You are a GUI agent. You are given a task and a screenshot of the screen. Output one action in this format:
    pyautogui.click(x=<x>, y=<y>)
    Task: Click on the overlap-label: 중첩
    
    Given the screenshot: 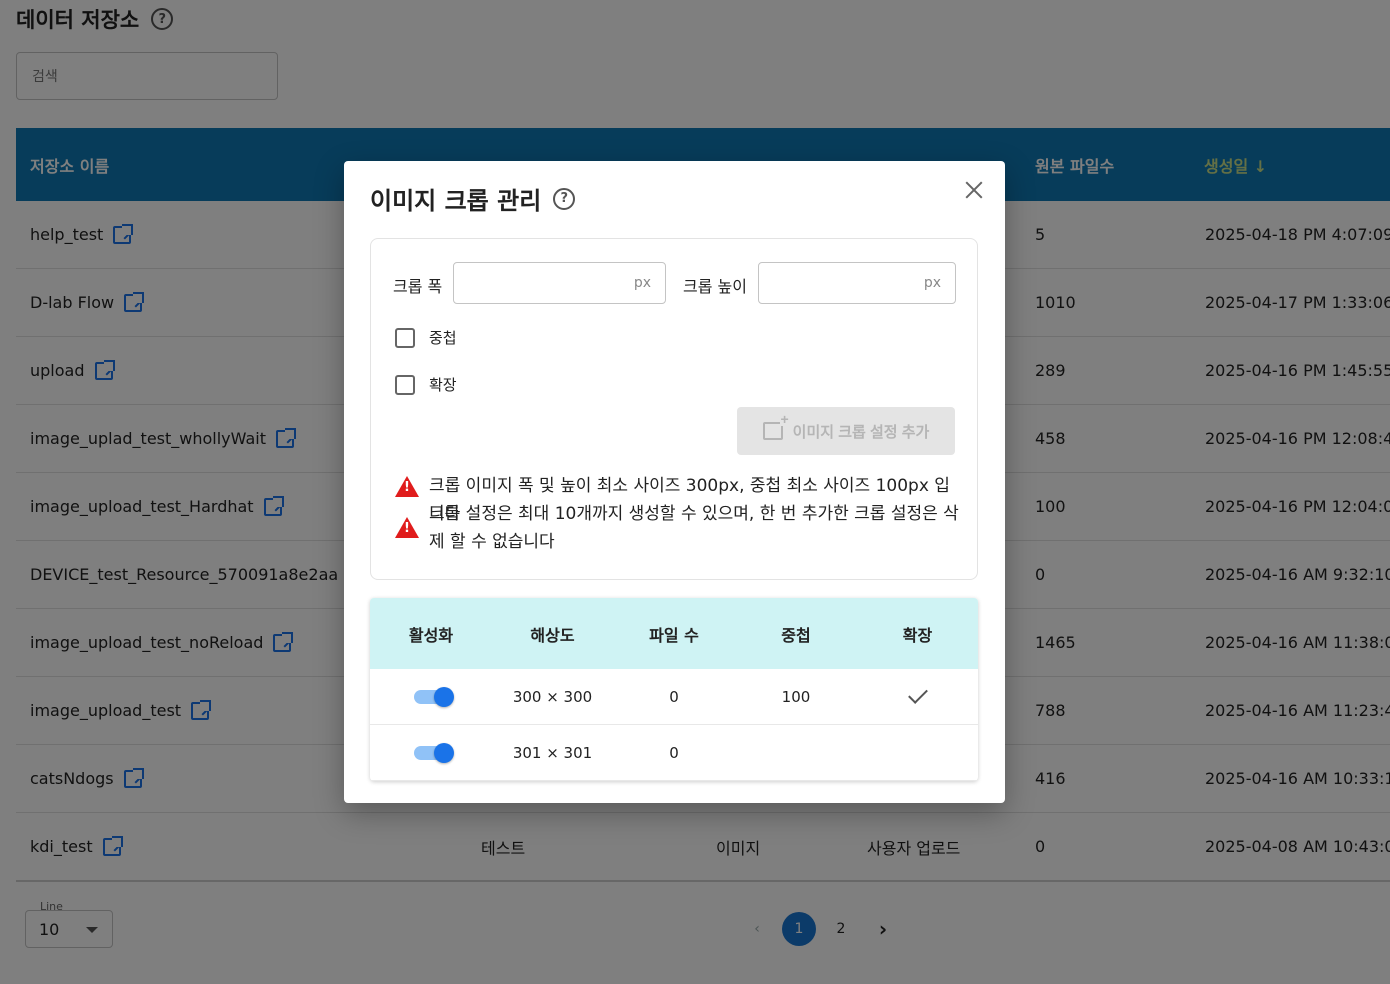 What is the action you would take?
    pyautogui.click(x=443, y=338)
    